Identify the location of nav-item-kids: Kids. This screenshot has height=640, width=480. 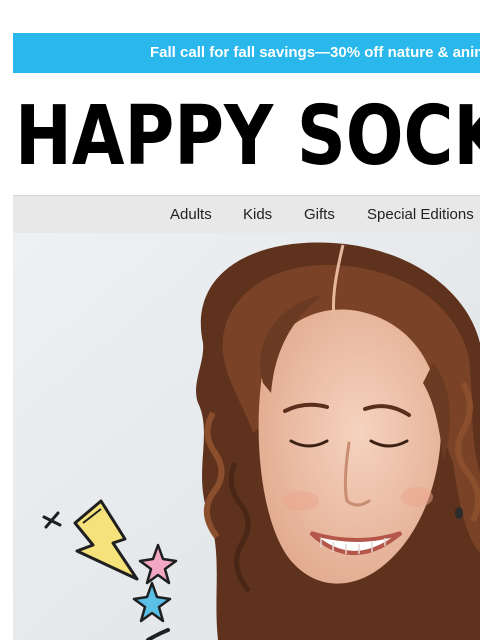
(257, 214).